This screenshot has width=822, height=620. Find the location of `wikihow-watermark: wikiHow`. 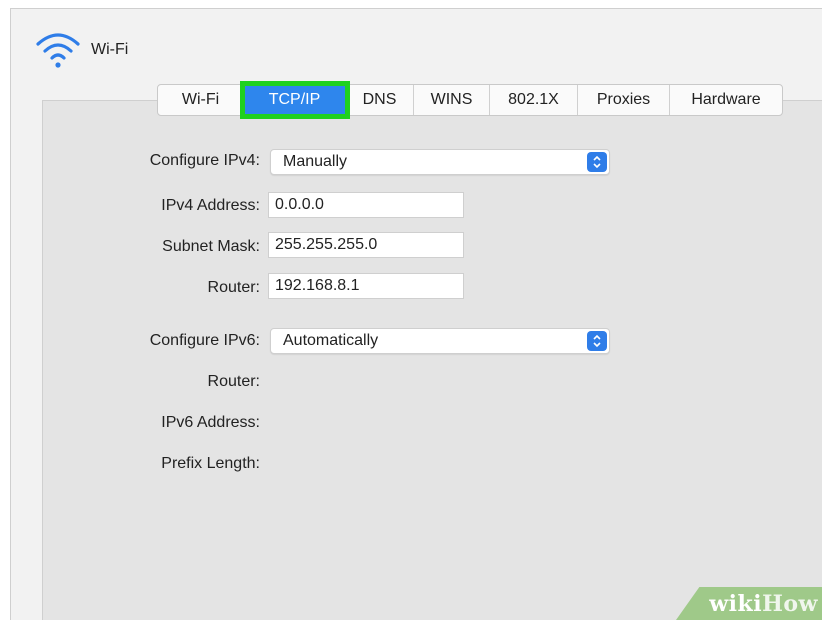

wikihow-watermark: wikiHow is located at coordinates (749, 603).